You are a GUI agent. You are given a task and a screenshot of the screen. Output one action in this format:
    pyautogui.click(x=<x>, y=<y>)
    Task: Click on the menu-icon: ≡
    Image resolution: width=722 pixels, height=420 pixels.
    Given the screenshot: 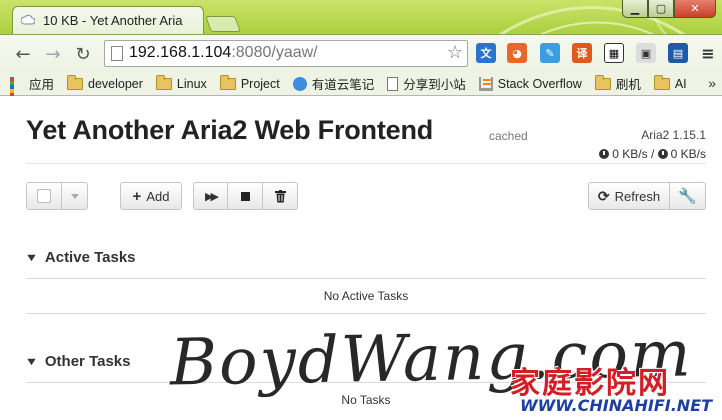 What is the action you would take?
    pyautogui.click(x=708, y=53)
    